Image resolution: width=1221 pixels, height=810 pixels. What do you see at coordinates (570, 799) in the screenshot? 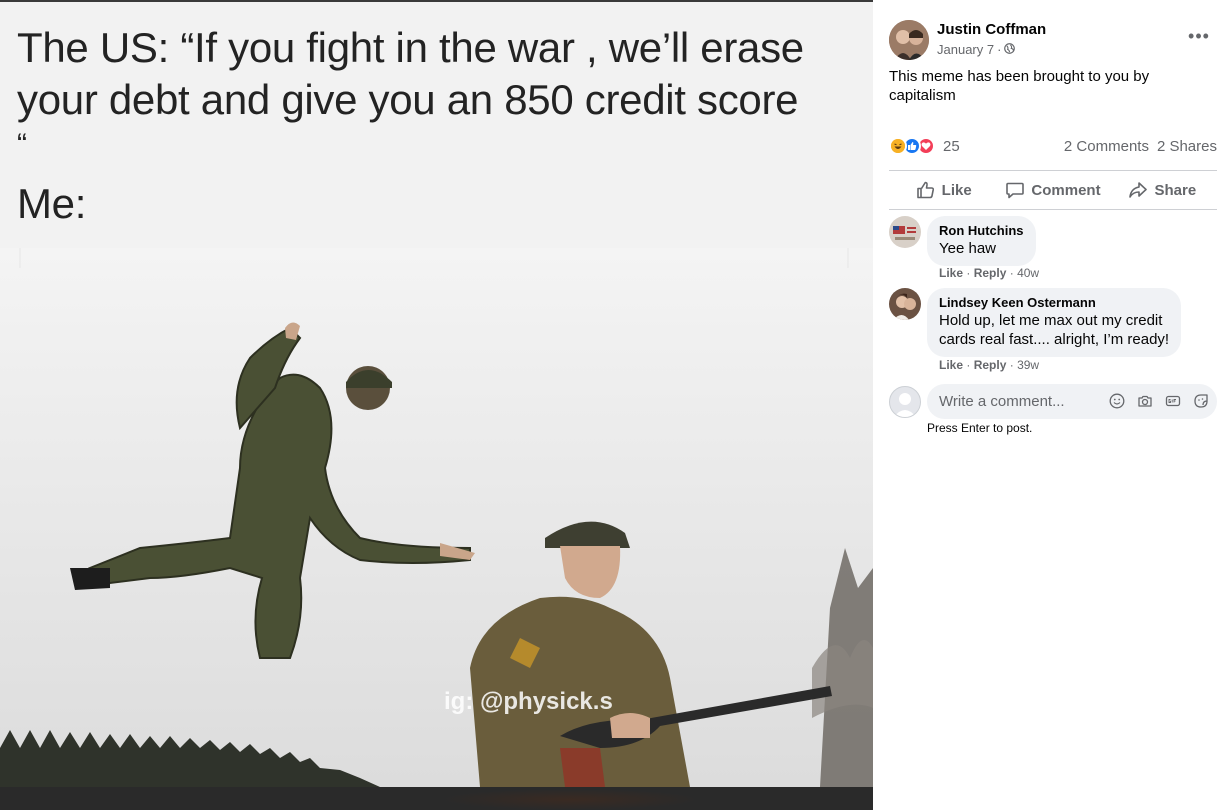
I see `next-image-preview` at bounding box center [570, 799].